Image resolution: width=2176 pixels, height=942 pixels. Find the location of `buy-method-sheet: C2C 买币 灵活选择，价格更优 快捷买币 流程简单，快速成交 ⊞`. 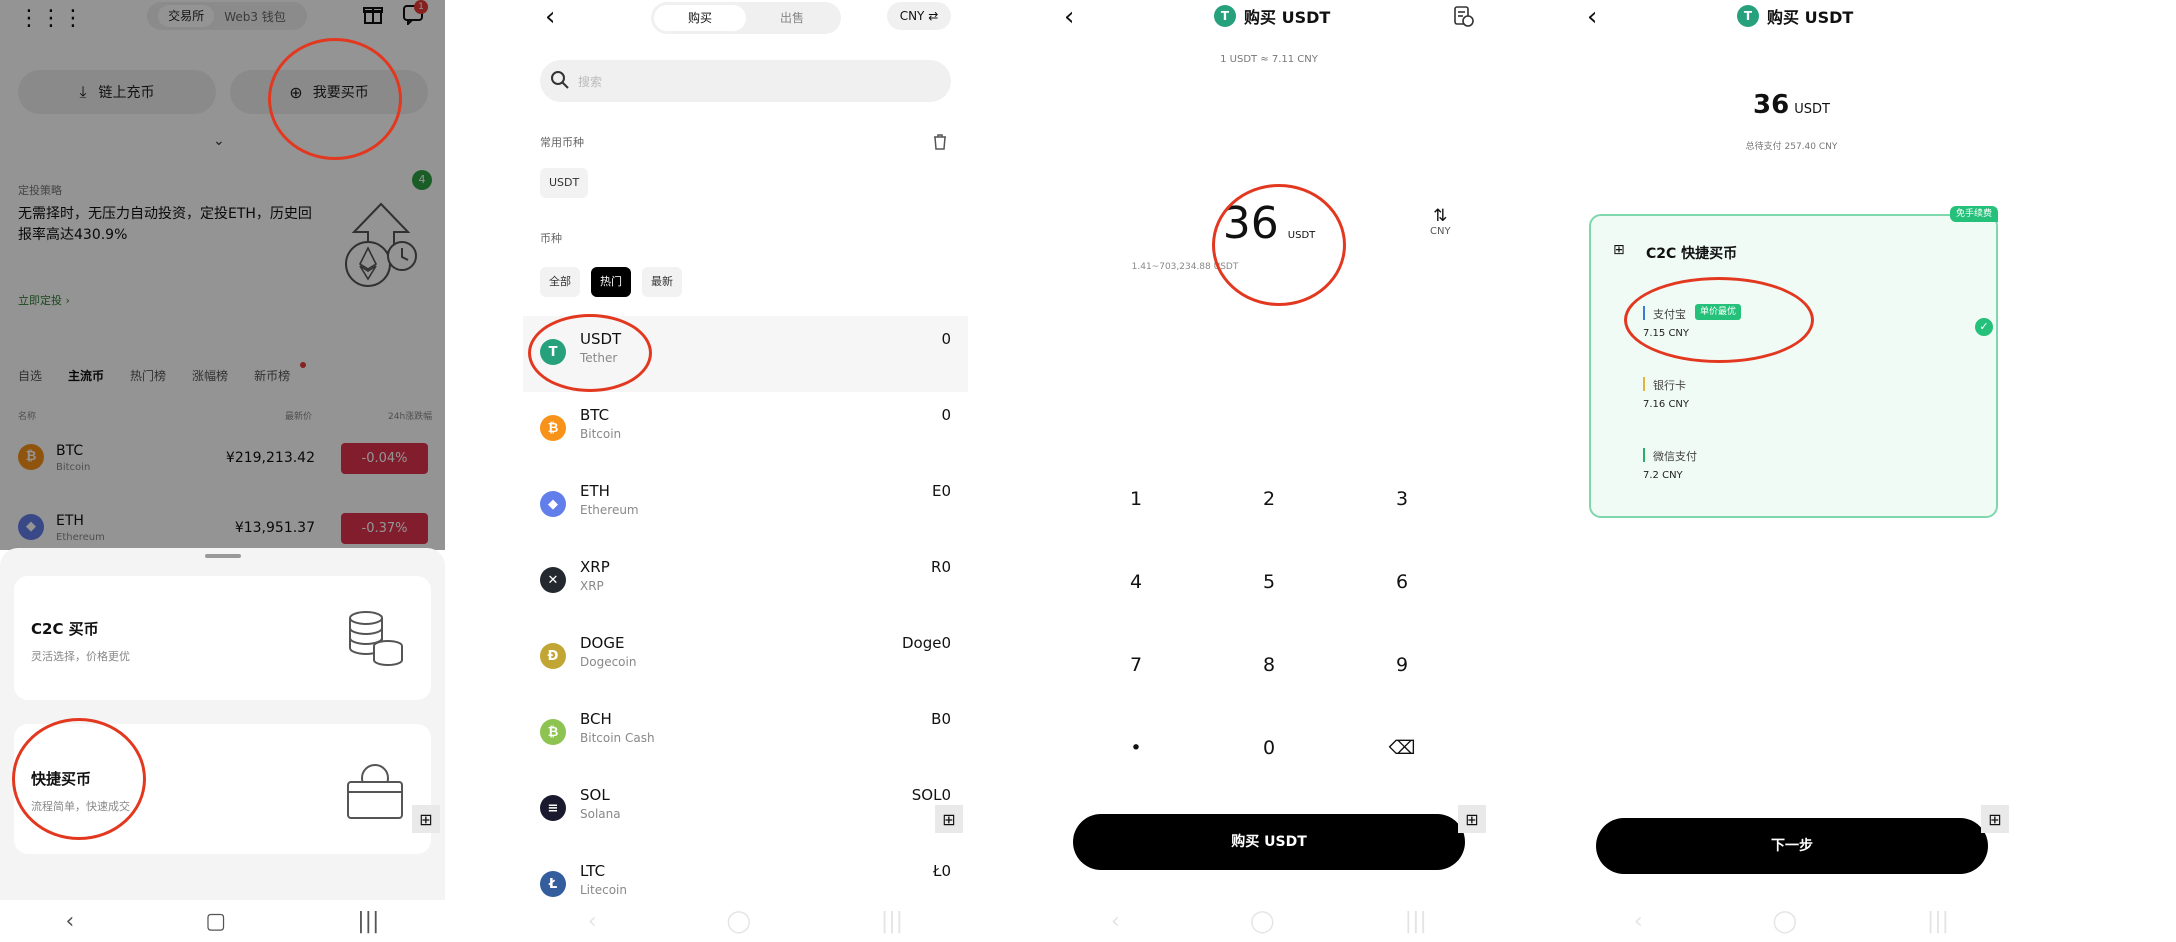

buy-method-sheet: C2C 买币 灵活选择，价格更优 快捷买币 流程简单，快速成交 ⊞ is located at coordinates (222, 745).